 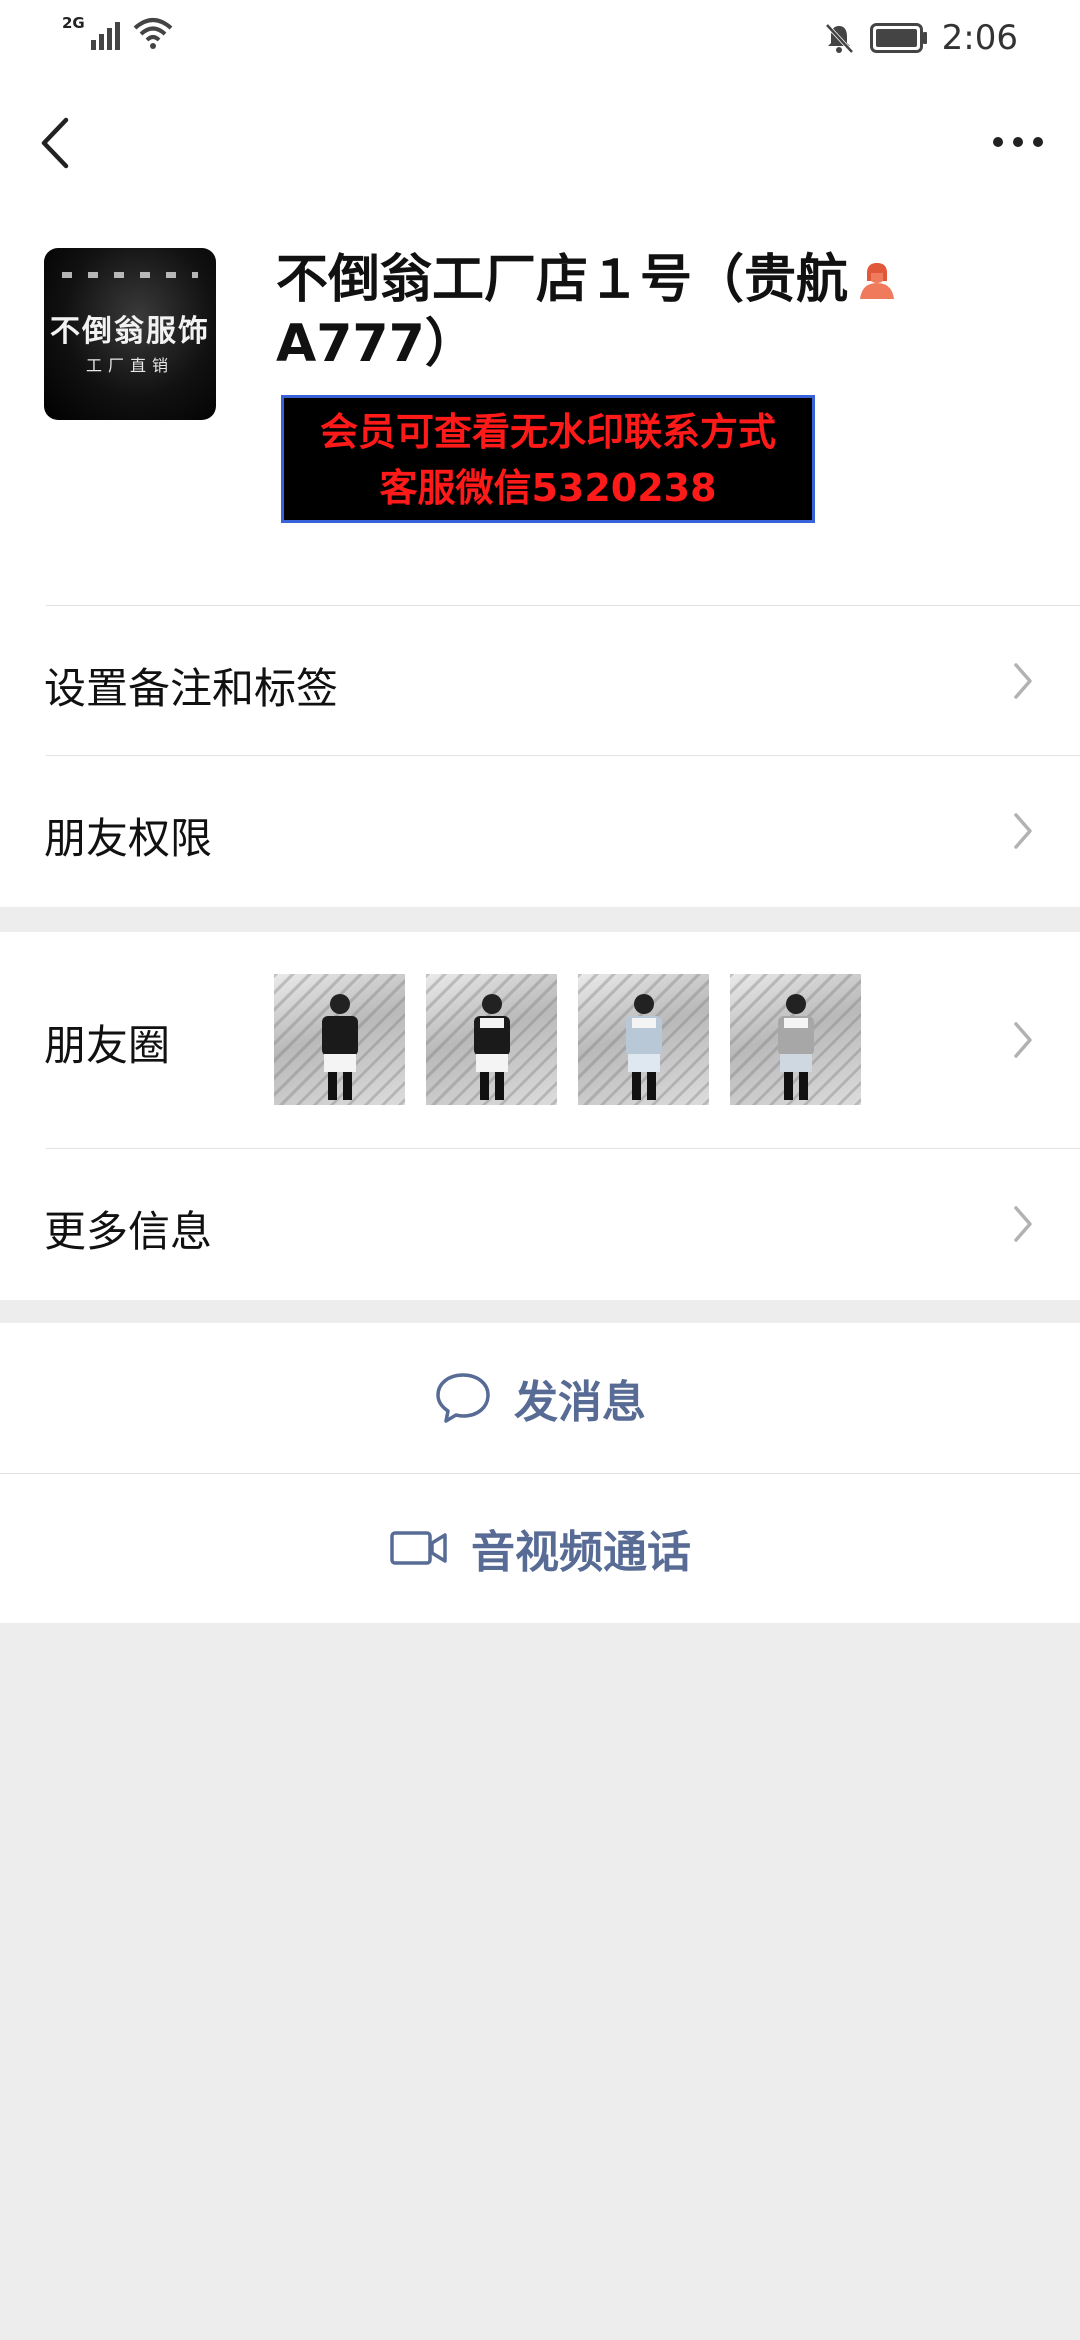 I want to click on avatar-decoration, so click(x=130, y=275).